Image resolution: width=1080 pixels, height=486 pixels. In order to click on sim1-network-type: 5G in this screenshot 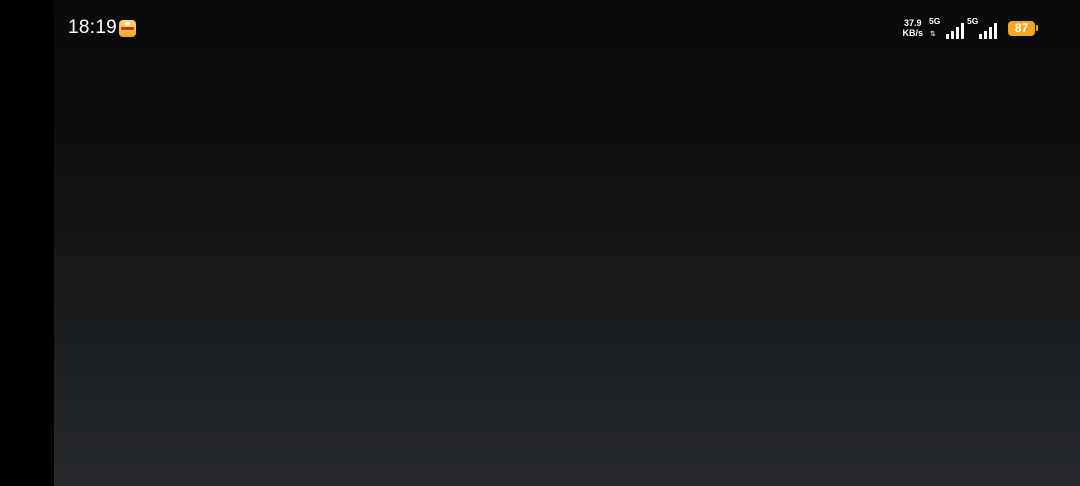, I will do `click(935, 21)`.